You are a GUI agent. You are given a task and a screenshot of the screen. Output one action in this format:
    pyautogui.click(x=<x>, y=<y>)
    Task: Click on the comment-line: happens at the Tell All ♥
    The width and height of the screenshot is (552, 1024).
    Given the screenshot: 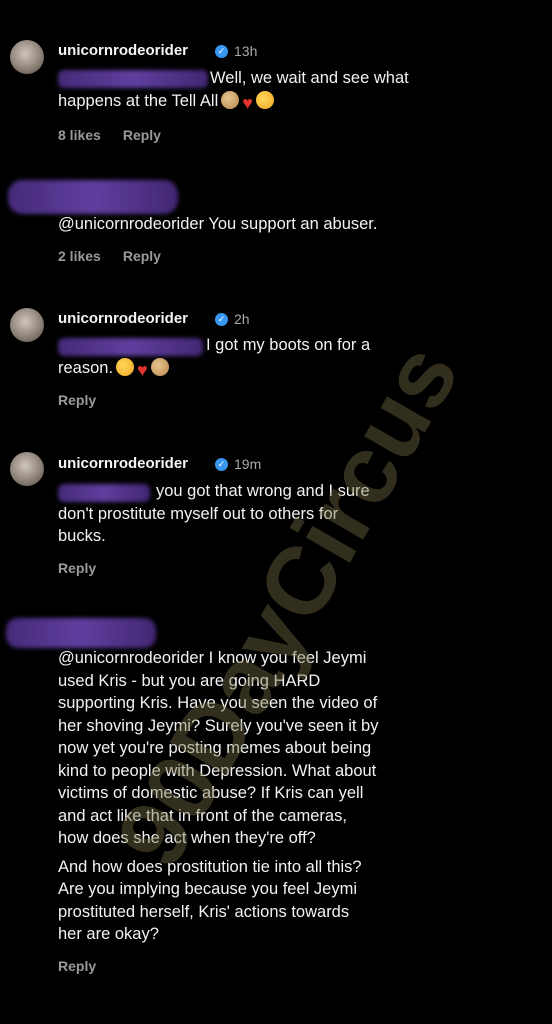 What is the action you would take?
    pyautogui.click(x=268, y=101)
    